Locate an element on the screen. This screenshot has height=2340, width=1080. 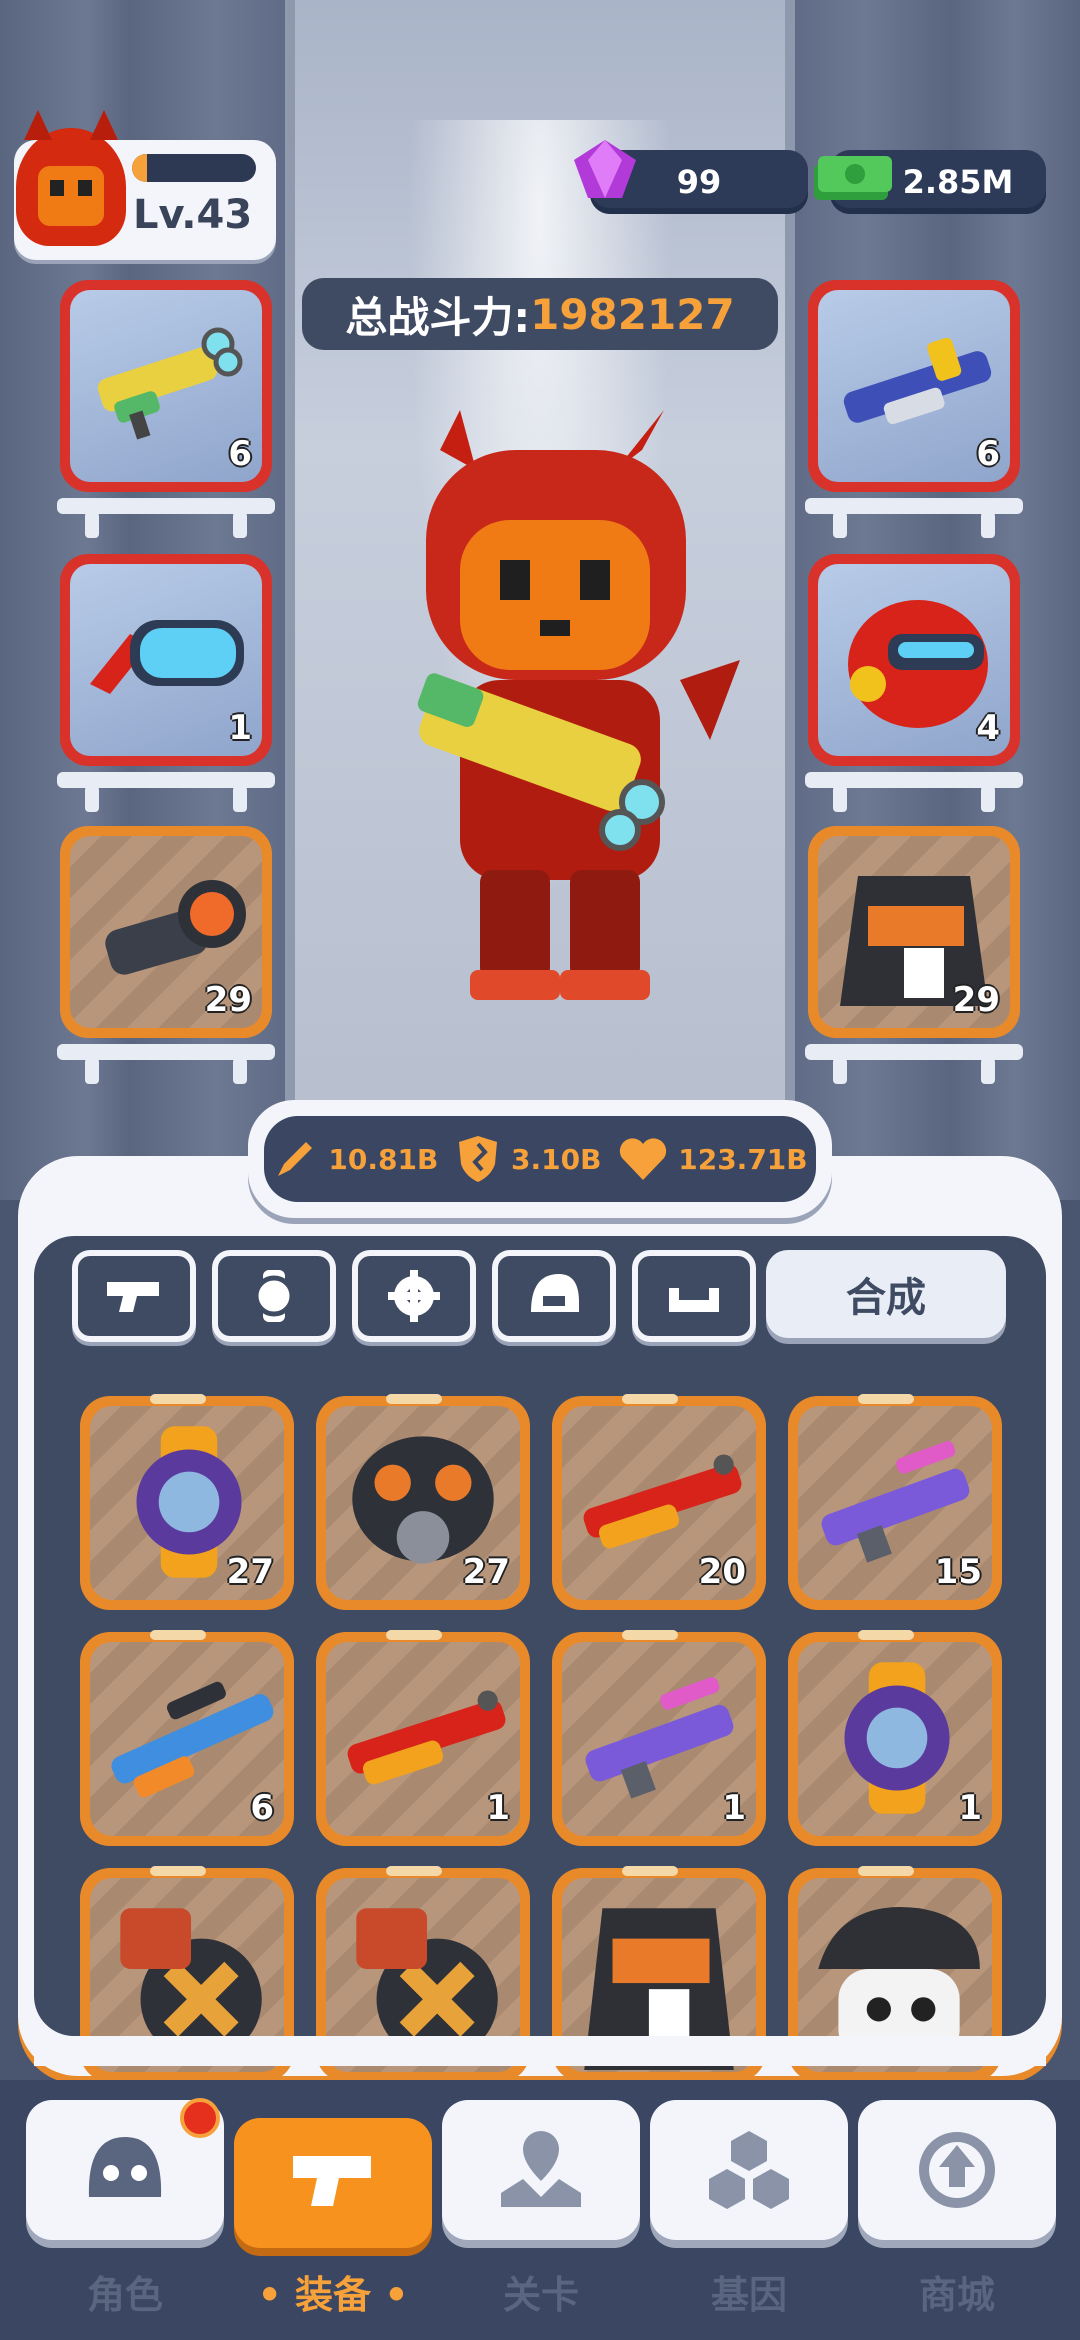
horn-left is located at coordinates (38, 125).